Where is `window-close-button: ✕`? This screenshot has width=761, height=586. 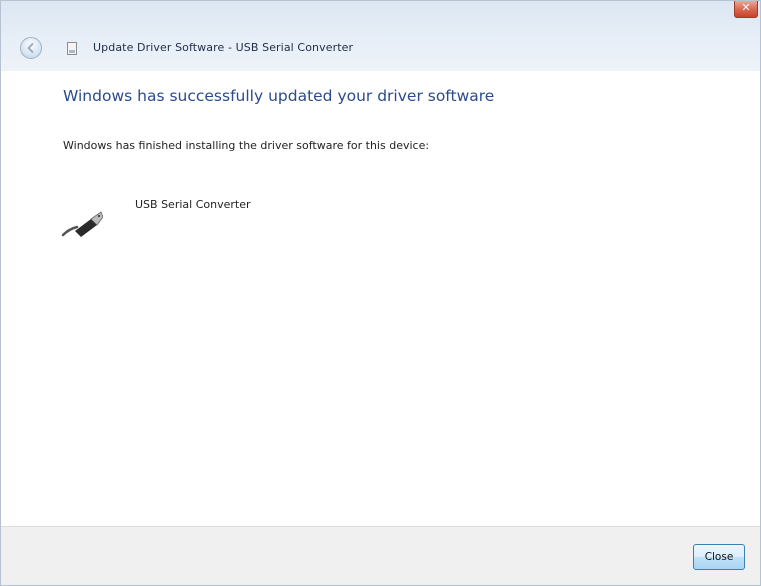 window-close-button: ✕ is located at coordinates (746, 9).